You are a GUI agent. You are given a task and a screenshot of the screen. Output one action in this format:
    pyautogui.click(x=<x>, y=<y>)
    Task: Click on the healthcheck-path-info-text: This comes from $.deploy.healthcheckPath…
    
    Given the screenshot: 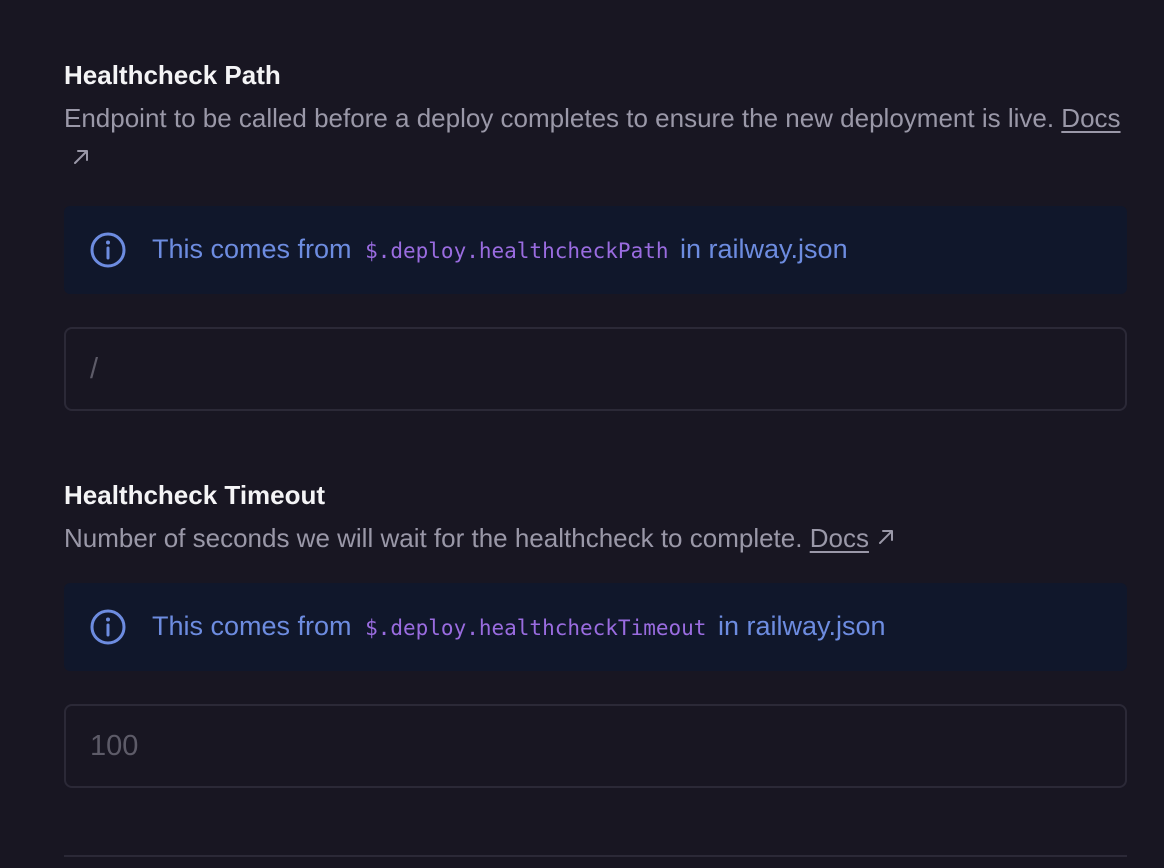 What is the action you would take?
    pyautogui.click(x=500, y=250)
    